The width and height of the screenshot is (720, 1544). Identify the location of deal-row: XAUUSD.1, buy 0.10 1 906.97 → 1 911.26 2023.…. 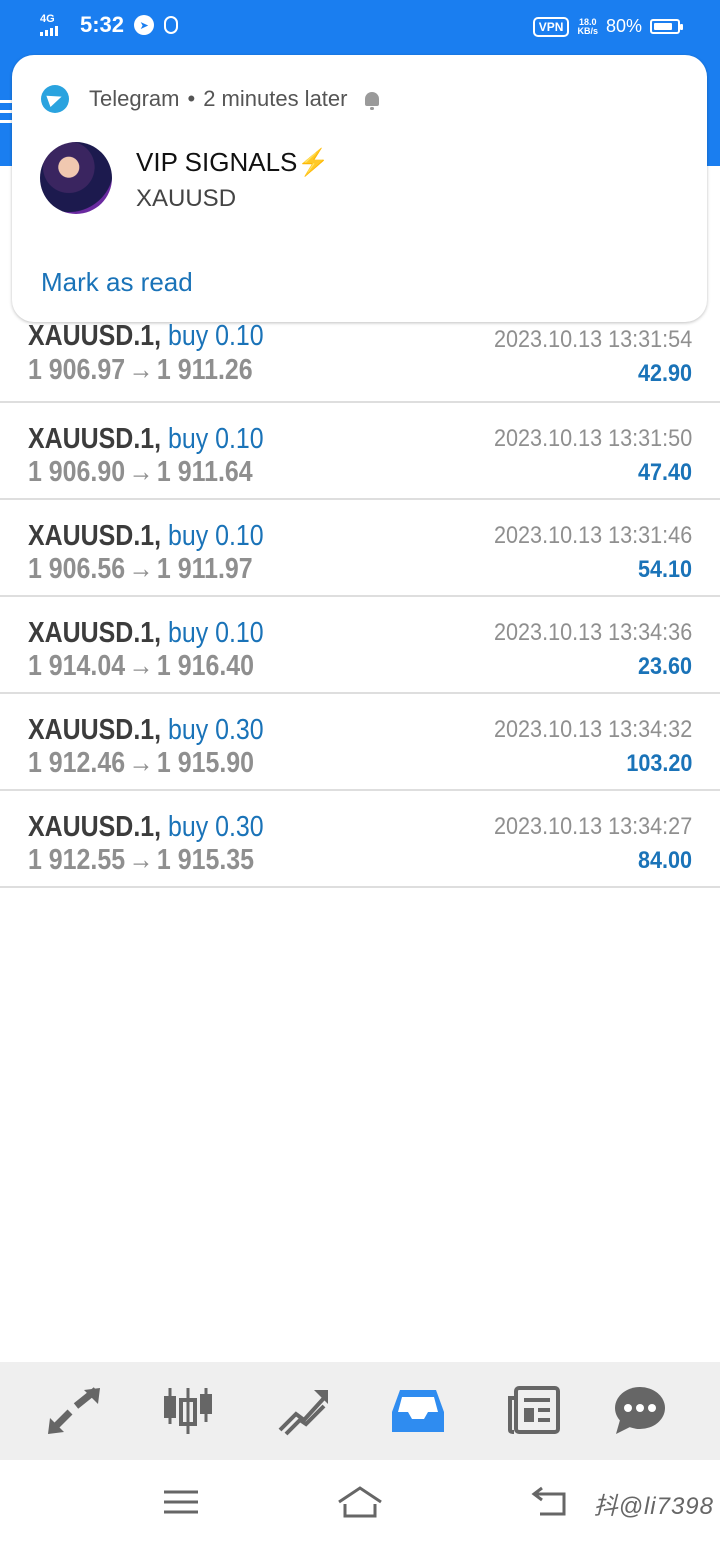
(360, 353).